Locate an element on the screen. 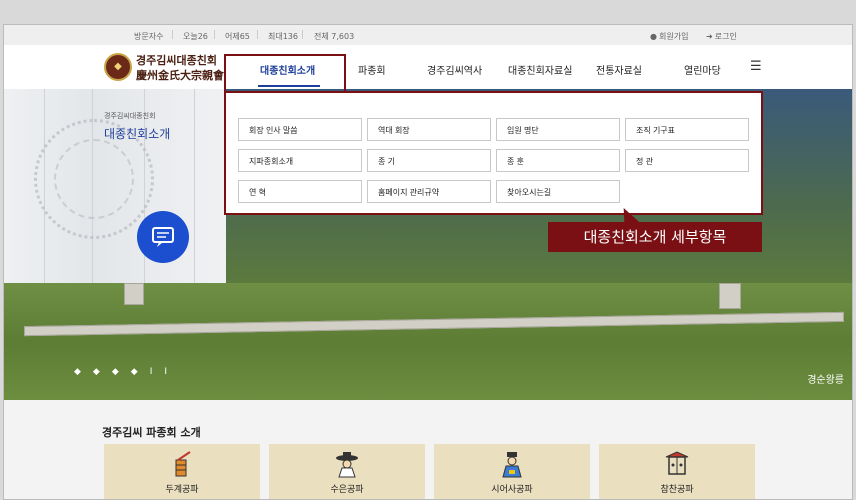 This screenshot has width=856, height=500. branch-card: 참찬공파 is located at coordinates (677, 471).